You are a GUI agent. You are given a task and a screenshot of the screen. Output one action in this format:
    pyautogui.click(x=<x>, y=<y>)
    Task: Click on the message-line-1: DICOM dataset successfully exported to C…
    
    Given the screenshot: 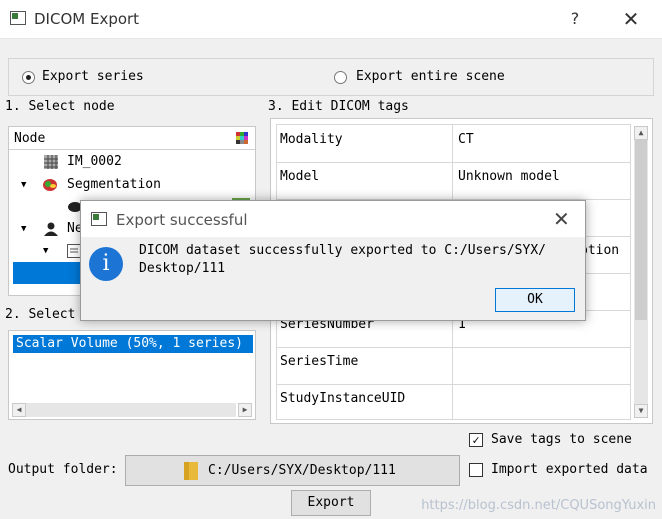 What is the action you would take?
    pyautogui.click(x=342, y=250)
    